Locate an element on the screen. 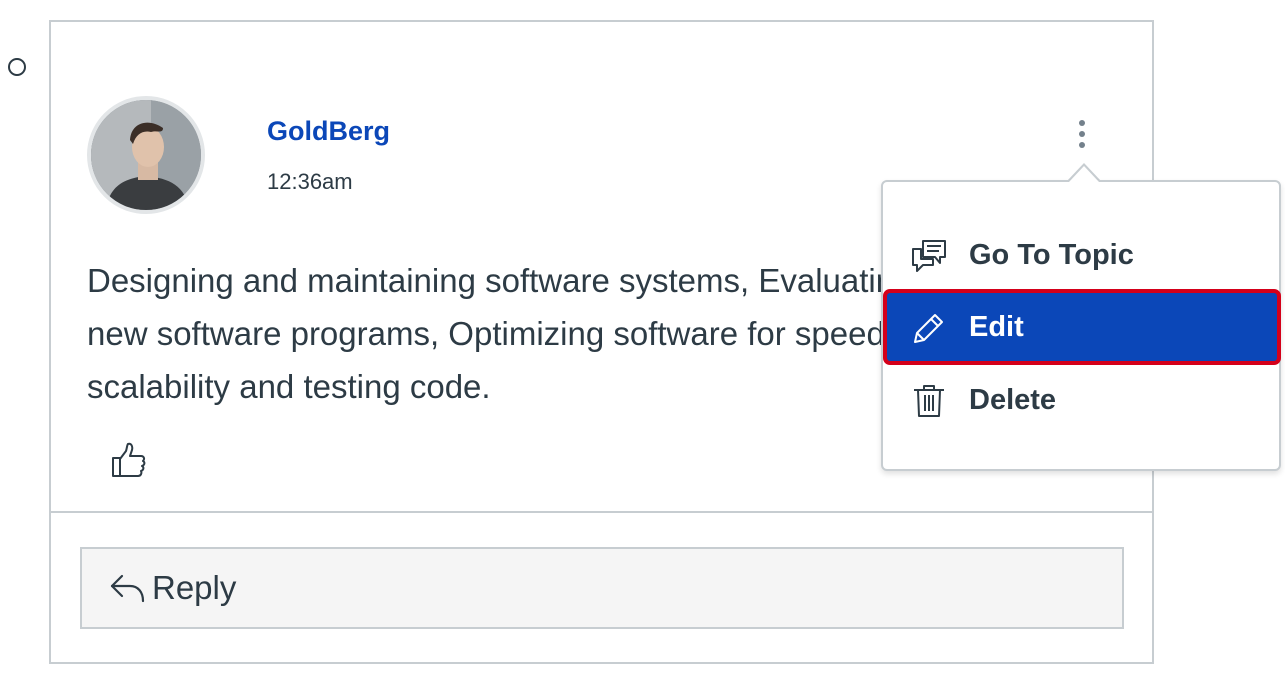 The height and width of the screenshot is (678, 1285). menu-item-edit: Edit is located at coordinates (1082, 327).